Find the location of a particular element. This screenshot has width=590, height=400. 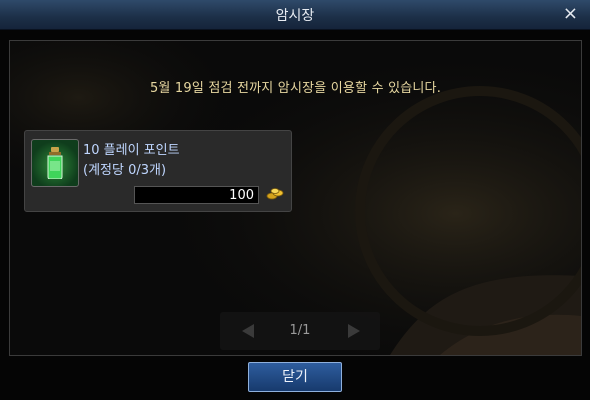

item-purchase-limit: (계정당 0/3개) is located at coordinates (125, 170).